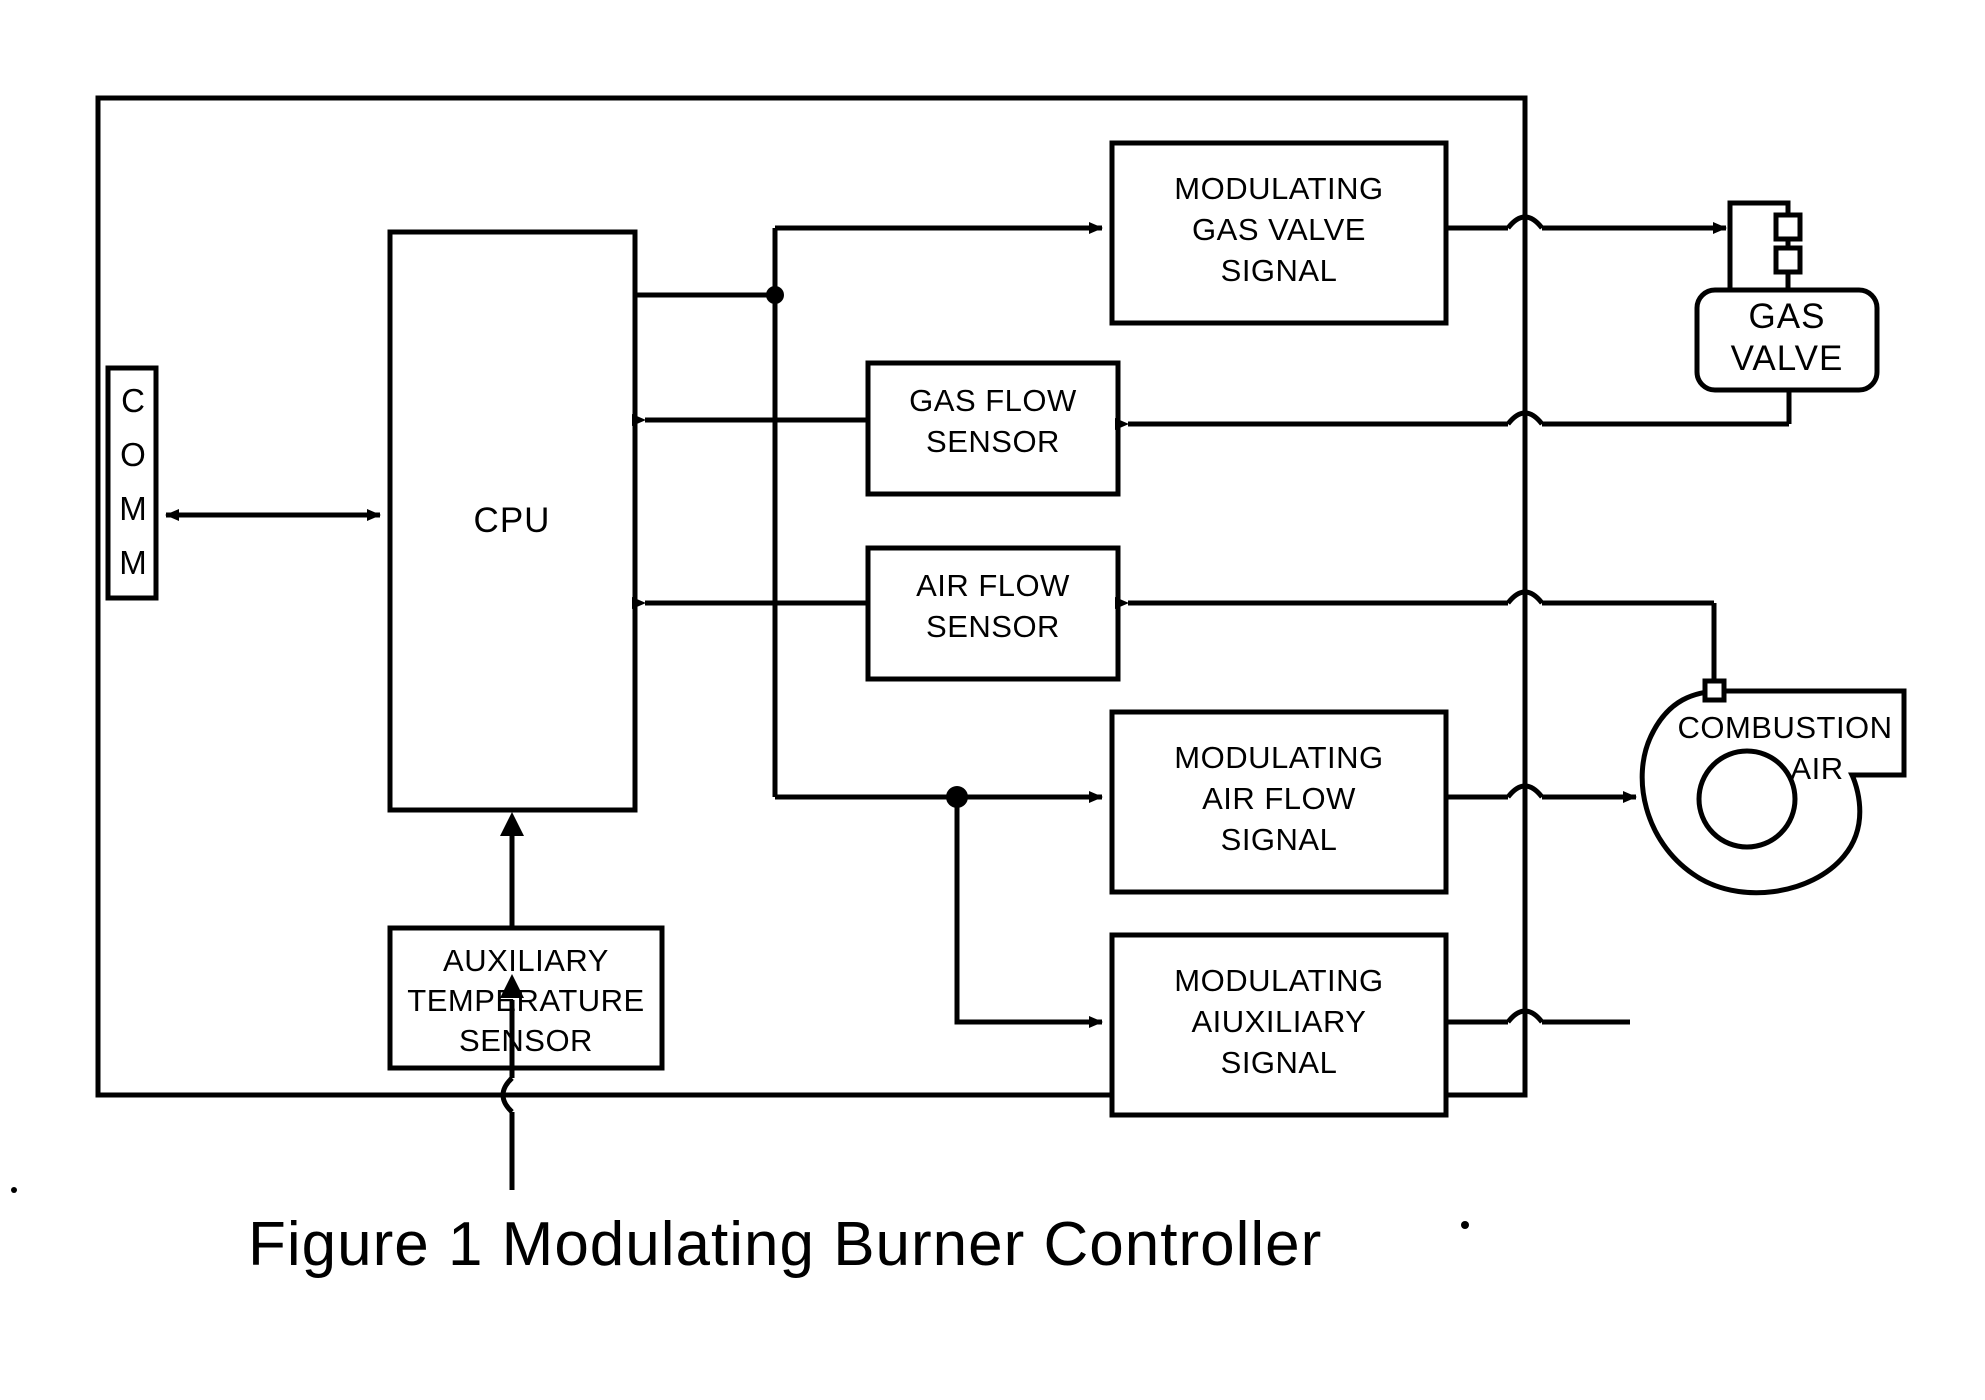  What do you see at coordinates (133, 400) in the screenshot?
I see `comm-letter-0: C` at bounding box center [133, 400].